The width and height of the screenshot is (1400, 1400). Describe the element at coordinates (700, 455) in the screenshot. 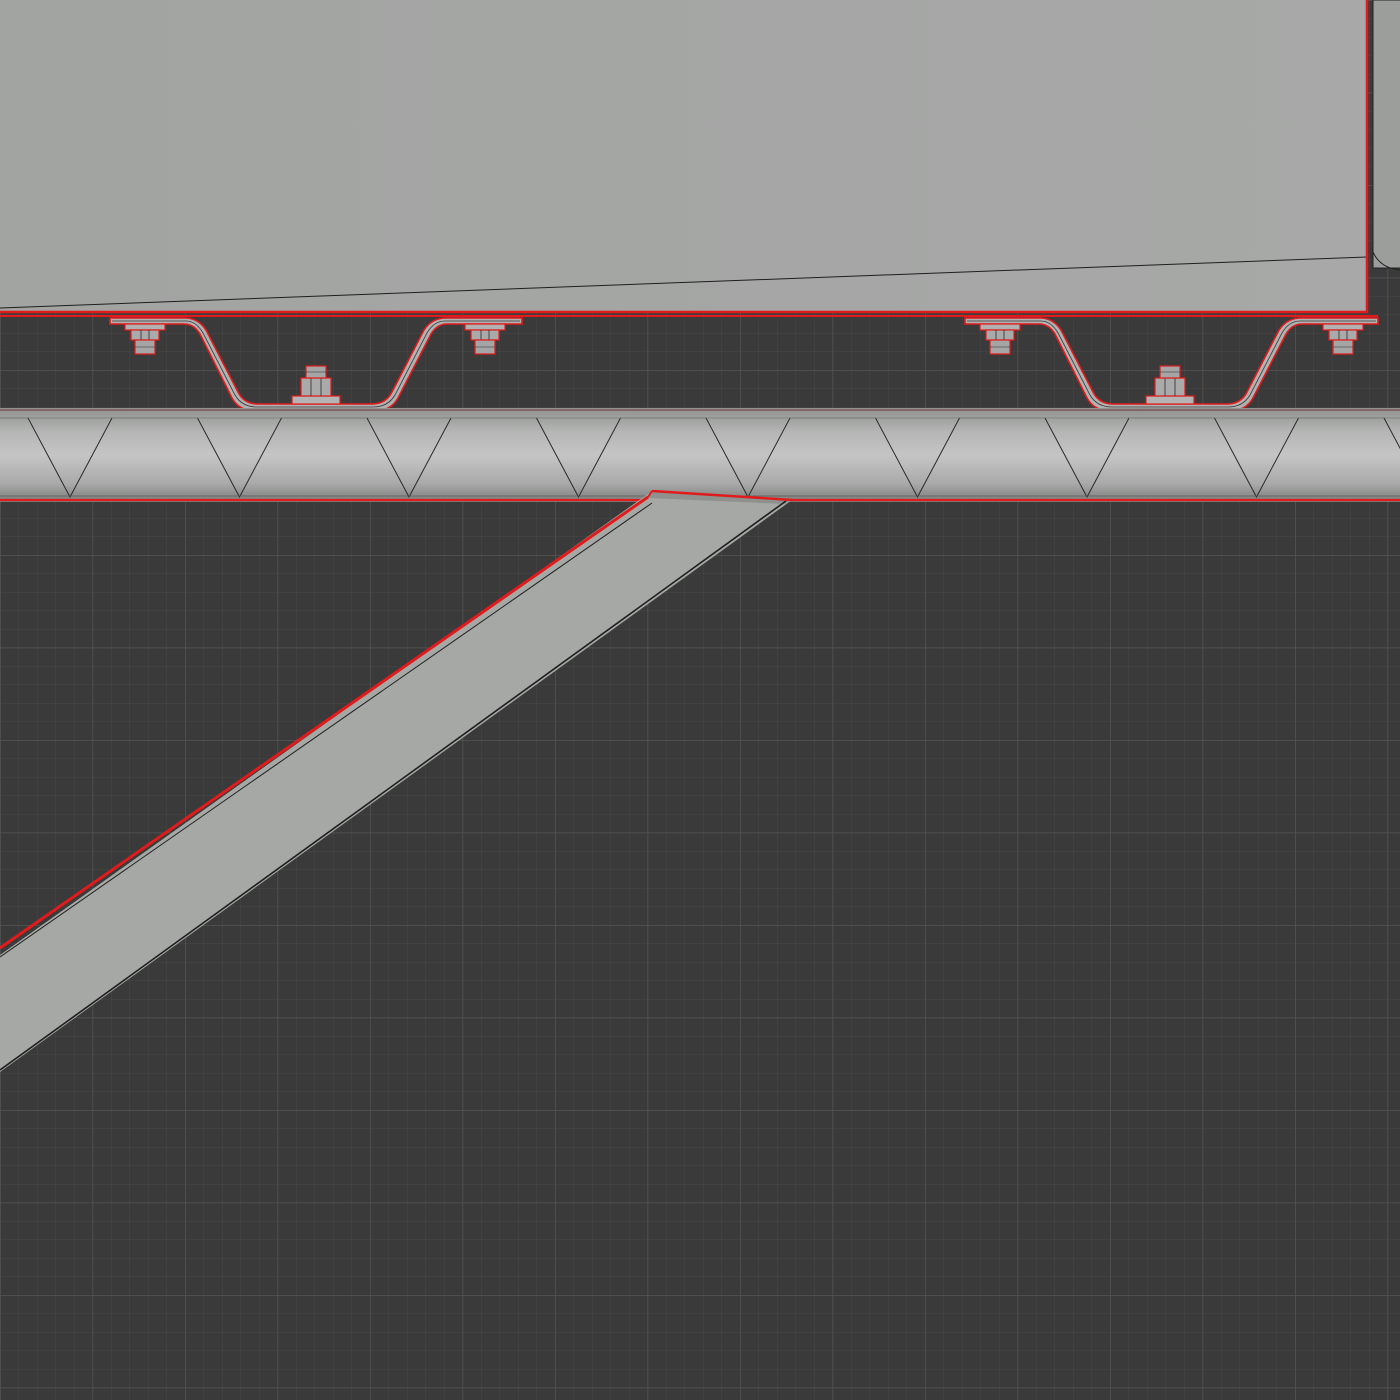

I see `spiral-ribbed-pipe` at that location.